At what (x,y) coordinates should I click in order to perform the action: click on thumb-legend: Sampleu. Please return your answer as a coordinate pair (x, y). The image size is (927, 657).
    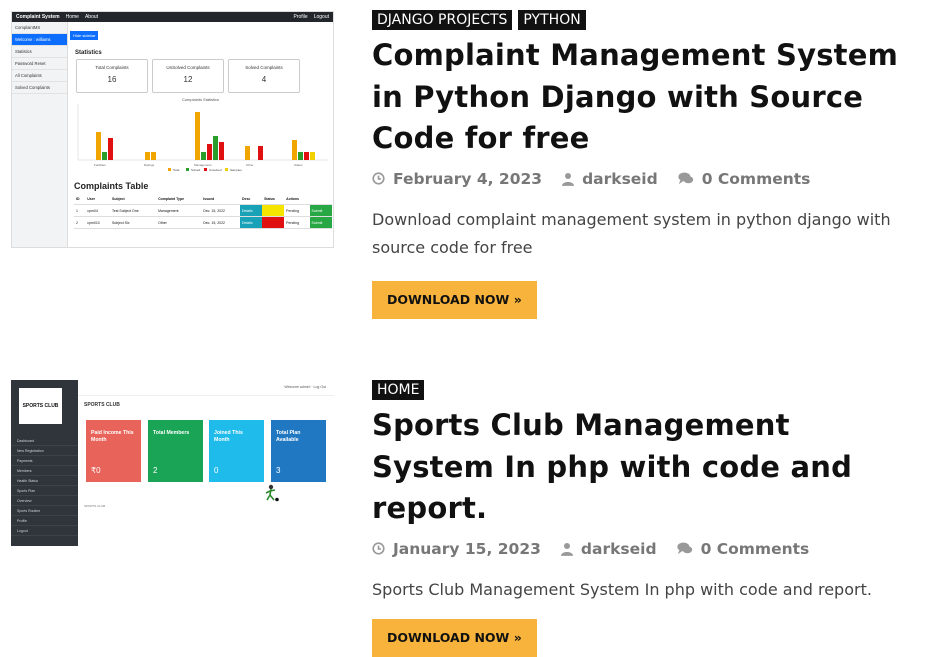
    Looking at the image, I should click on (236, 170).